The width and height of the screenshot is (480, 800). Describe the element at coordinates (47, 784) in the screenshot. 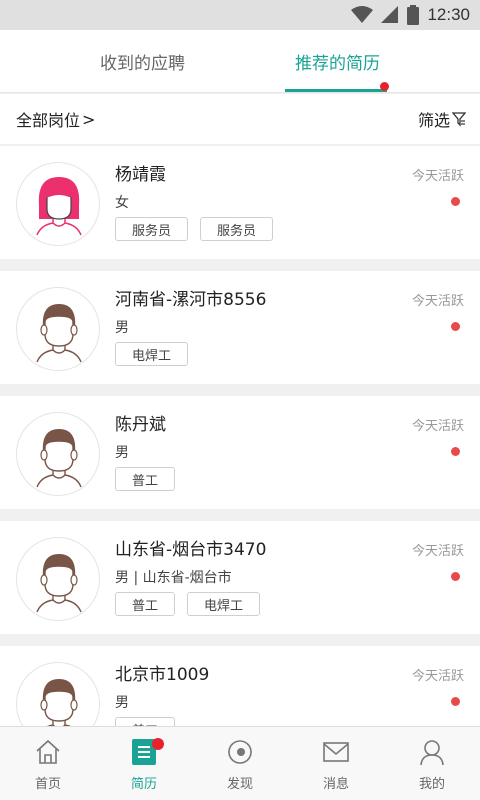

I see `nav-label: 首页` at that location.